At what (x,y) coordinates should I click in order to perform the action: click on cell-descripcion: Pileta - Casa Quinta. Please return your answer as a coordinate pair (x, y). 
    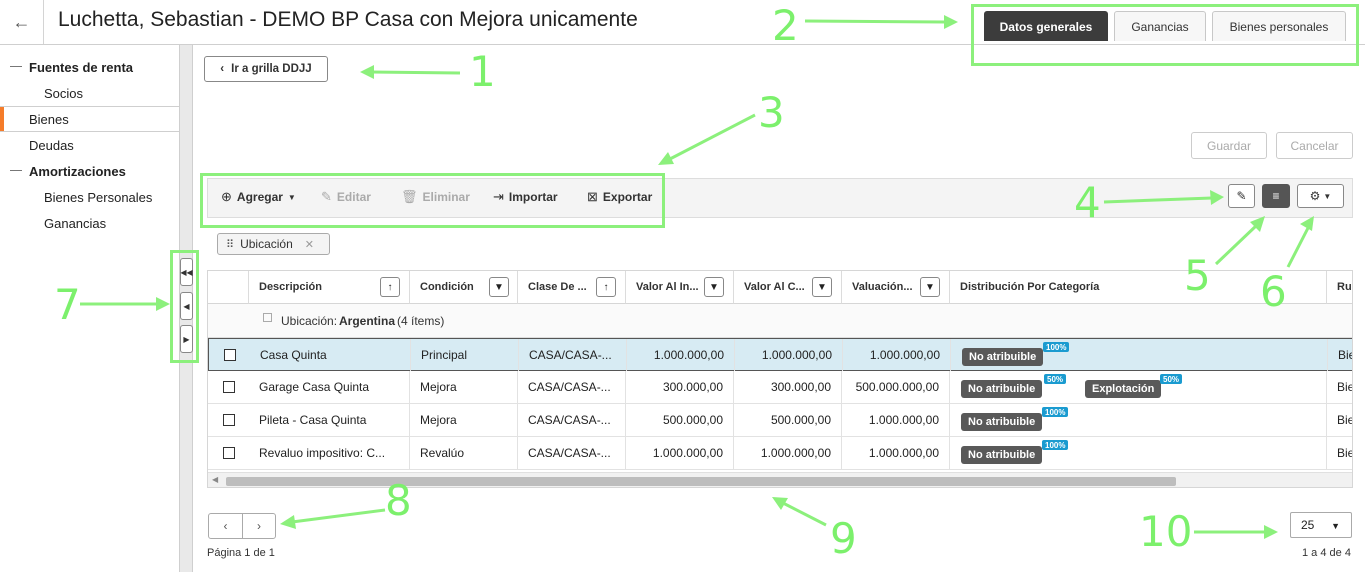
    Looking at the image, I should click on (329, 420).